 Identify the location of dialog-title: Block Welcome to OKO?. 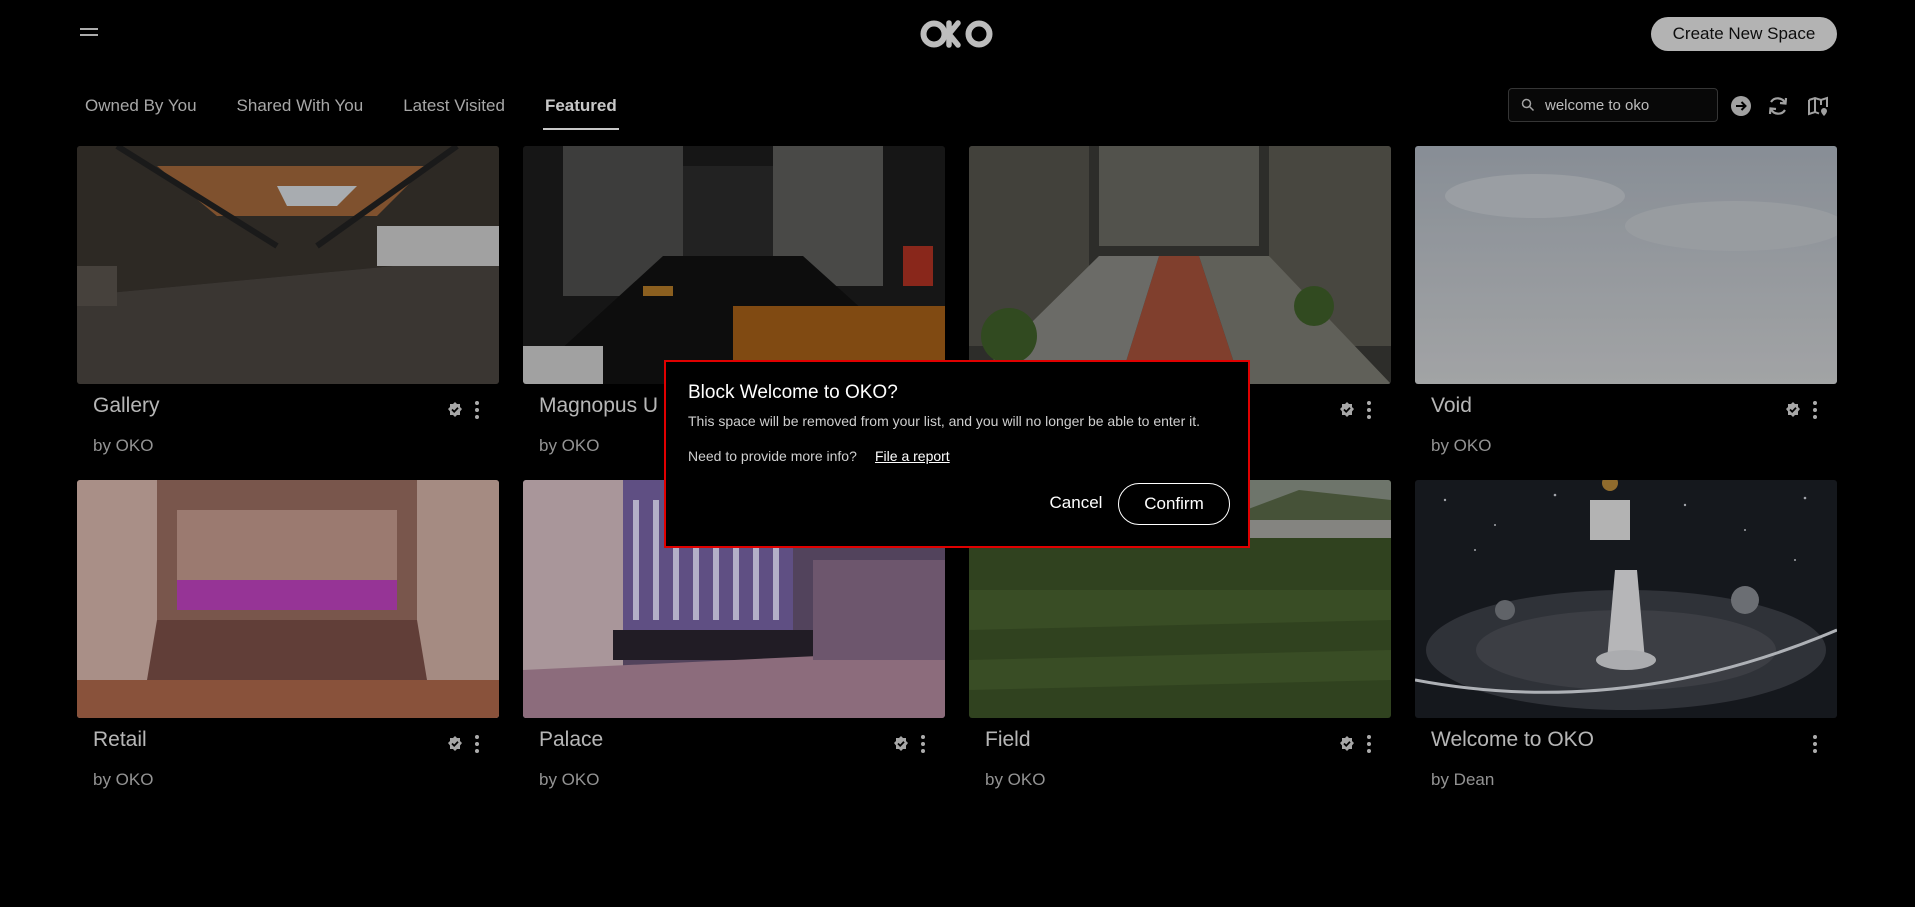
(793, 392).